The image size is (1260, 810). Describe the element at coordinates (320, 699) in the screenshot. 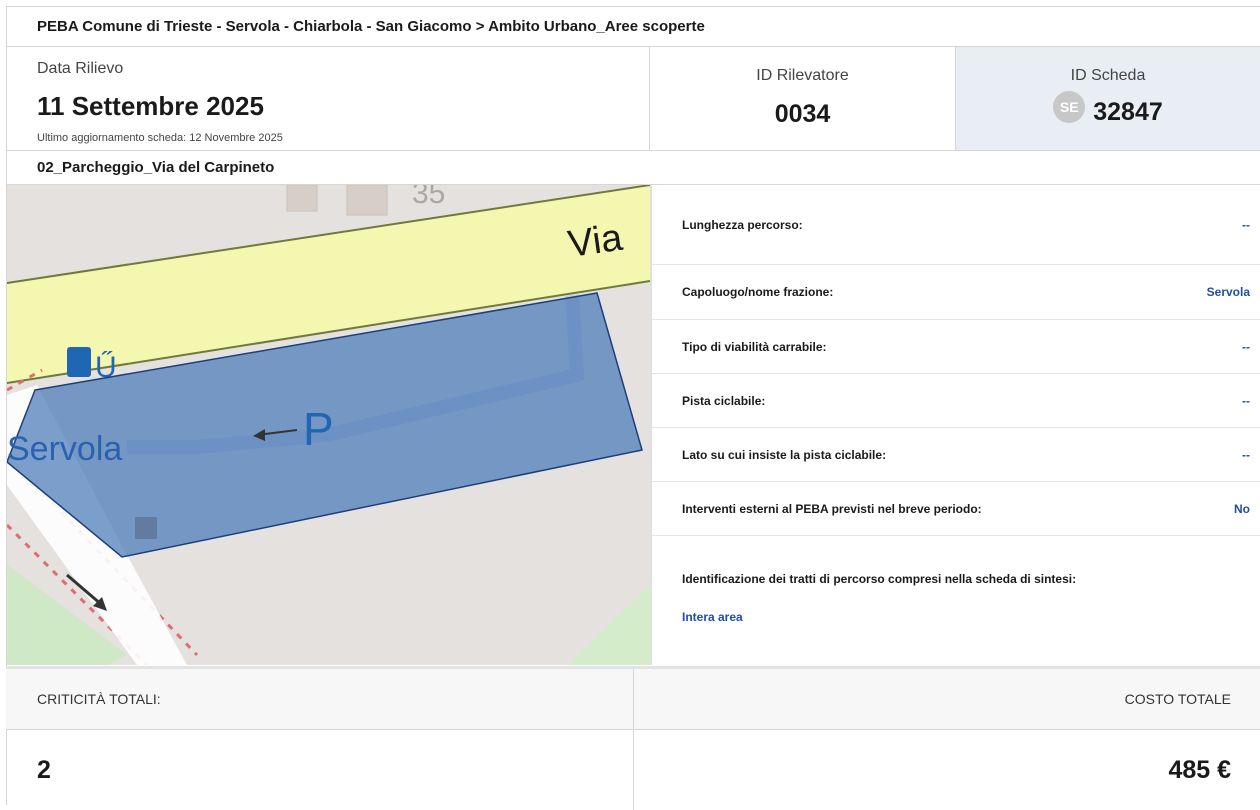

I see `criticita-label: CRITICITÀ TOTALI:` at that location.